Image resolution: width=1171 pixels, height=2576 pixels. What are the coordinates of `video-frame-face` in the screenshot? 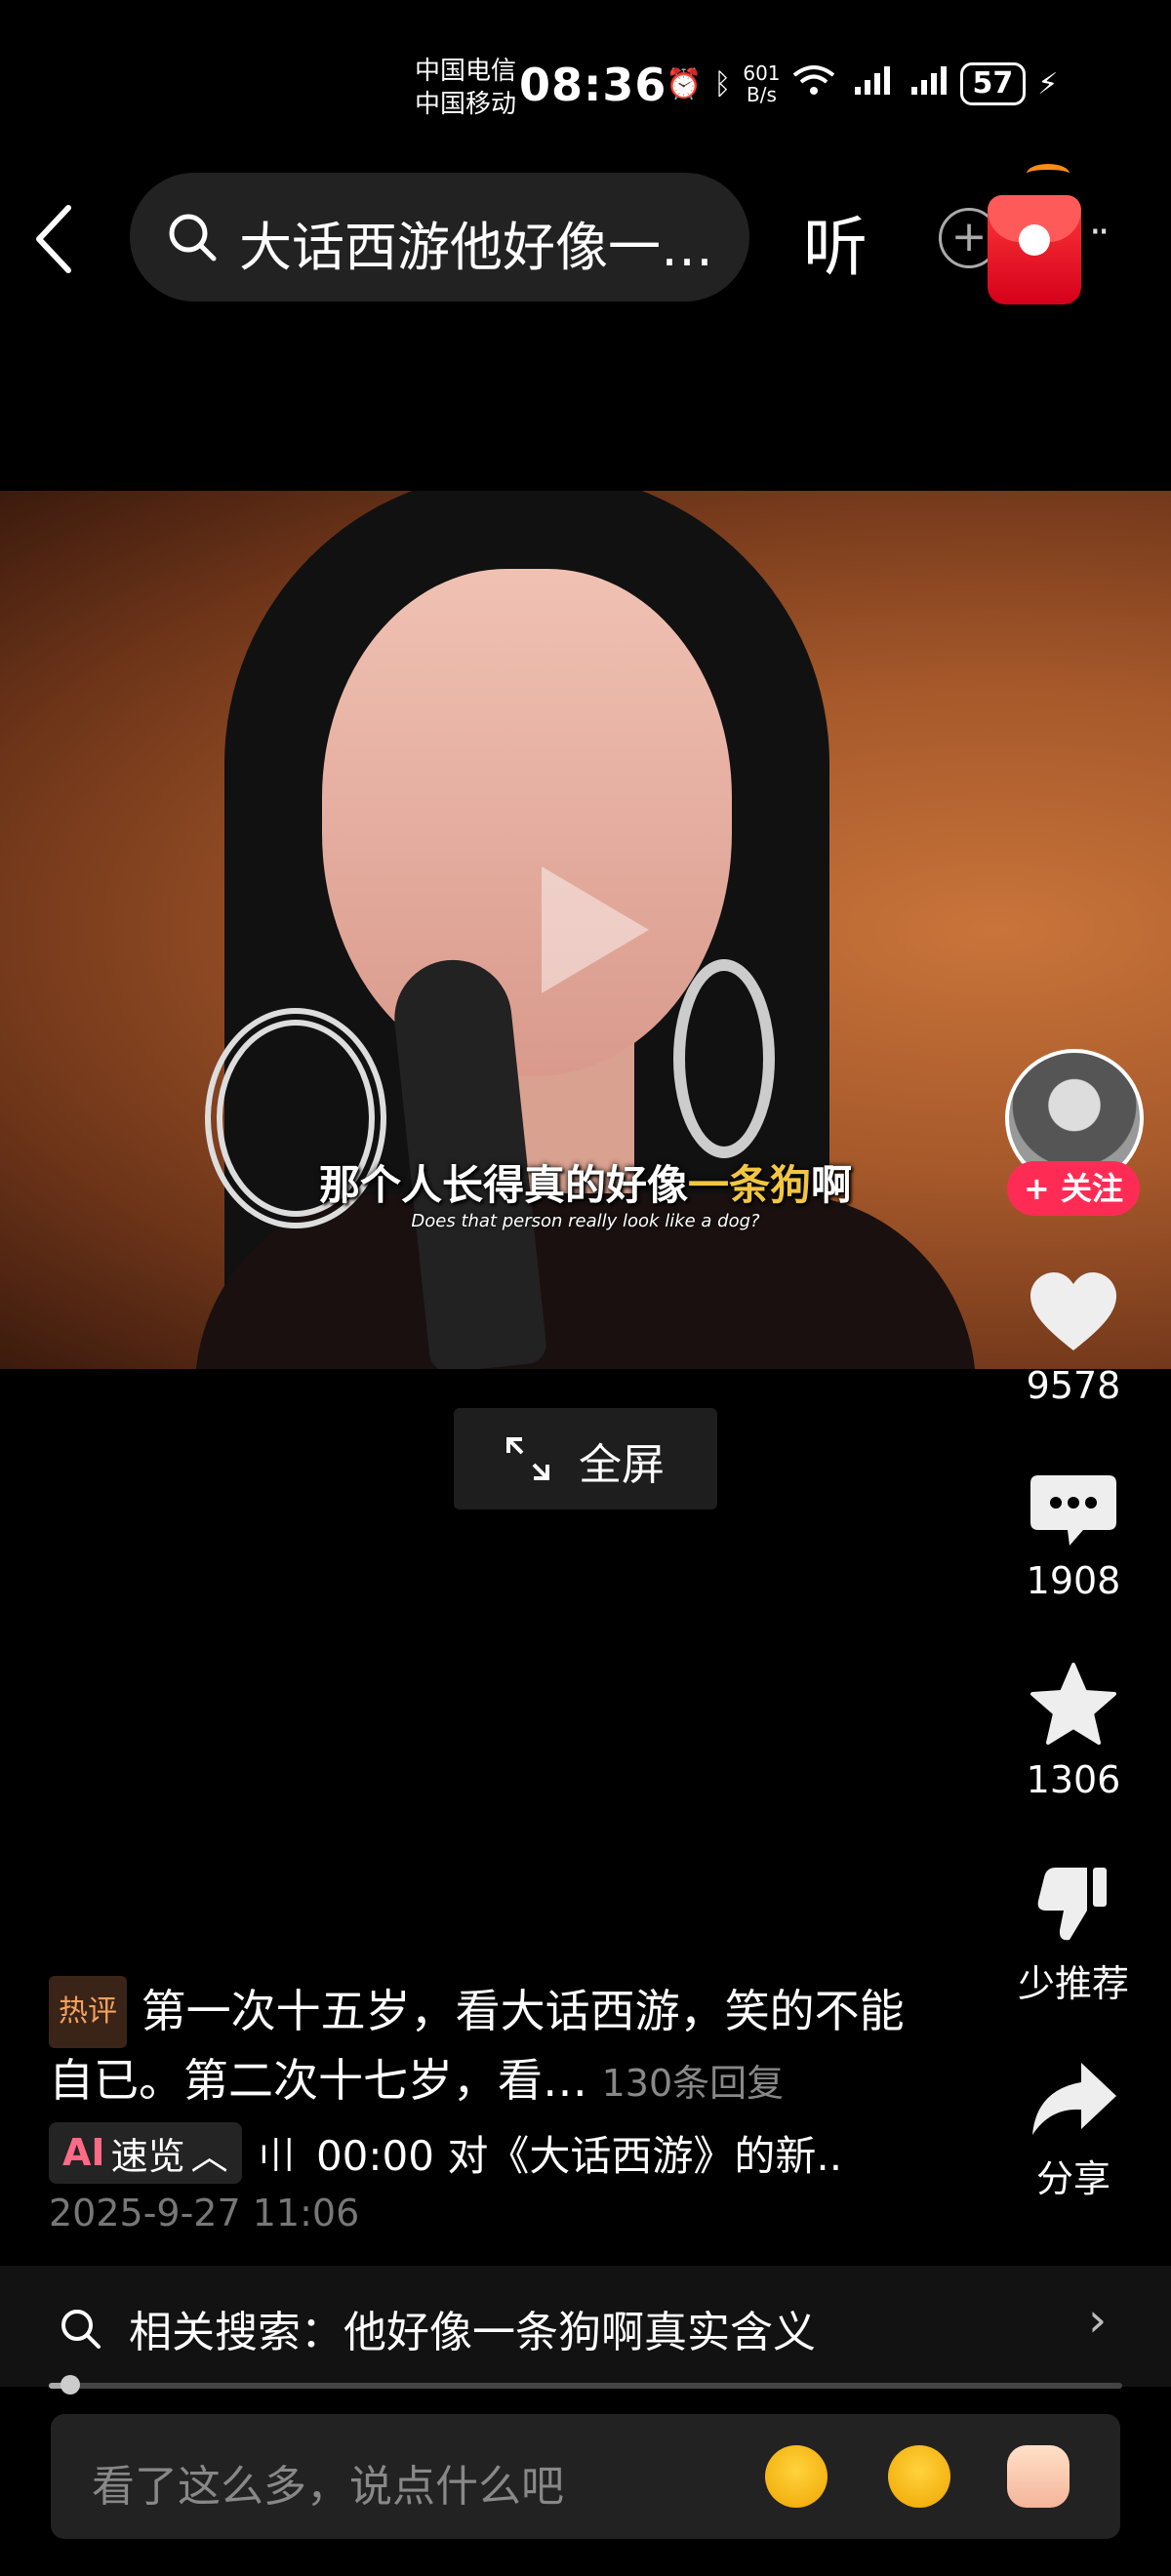 It's located at (527, 822).